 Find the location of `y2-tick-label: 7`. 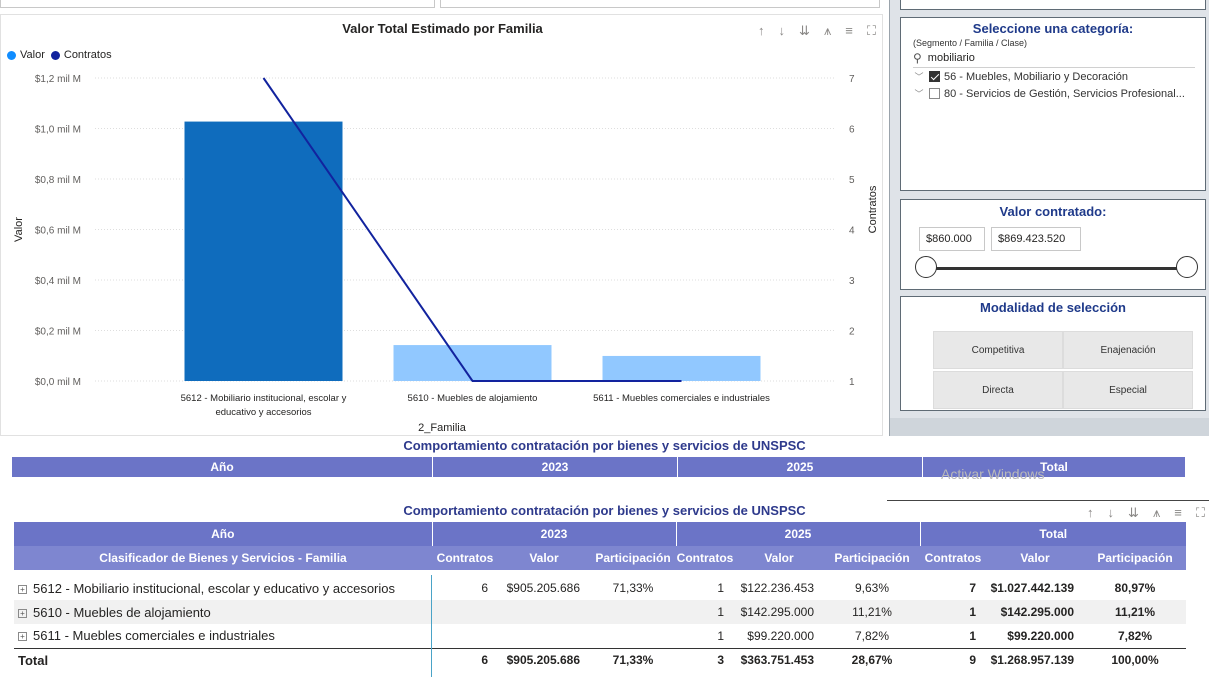

y2-tick-label: 7 is located at coordinates (852, 79).